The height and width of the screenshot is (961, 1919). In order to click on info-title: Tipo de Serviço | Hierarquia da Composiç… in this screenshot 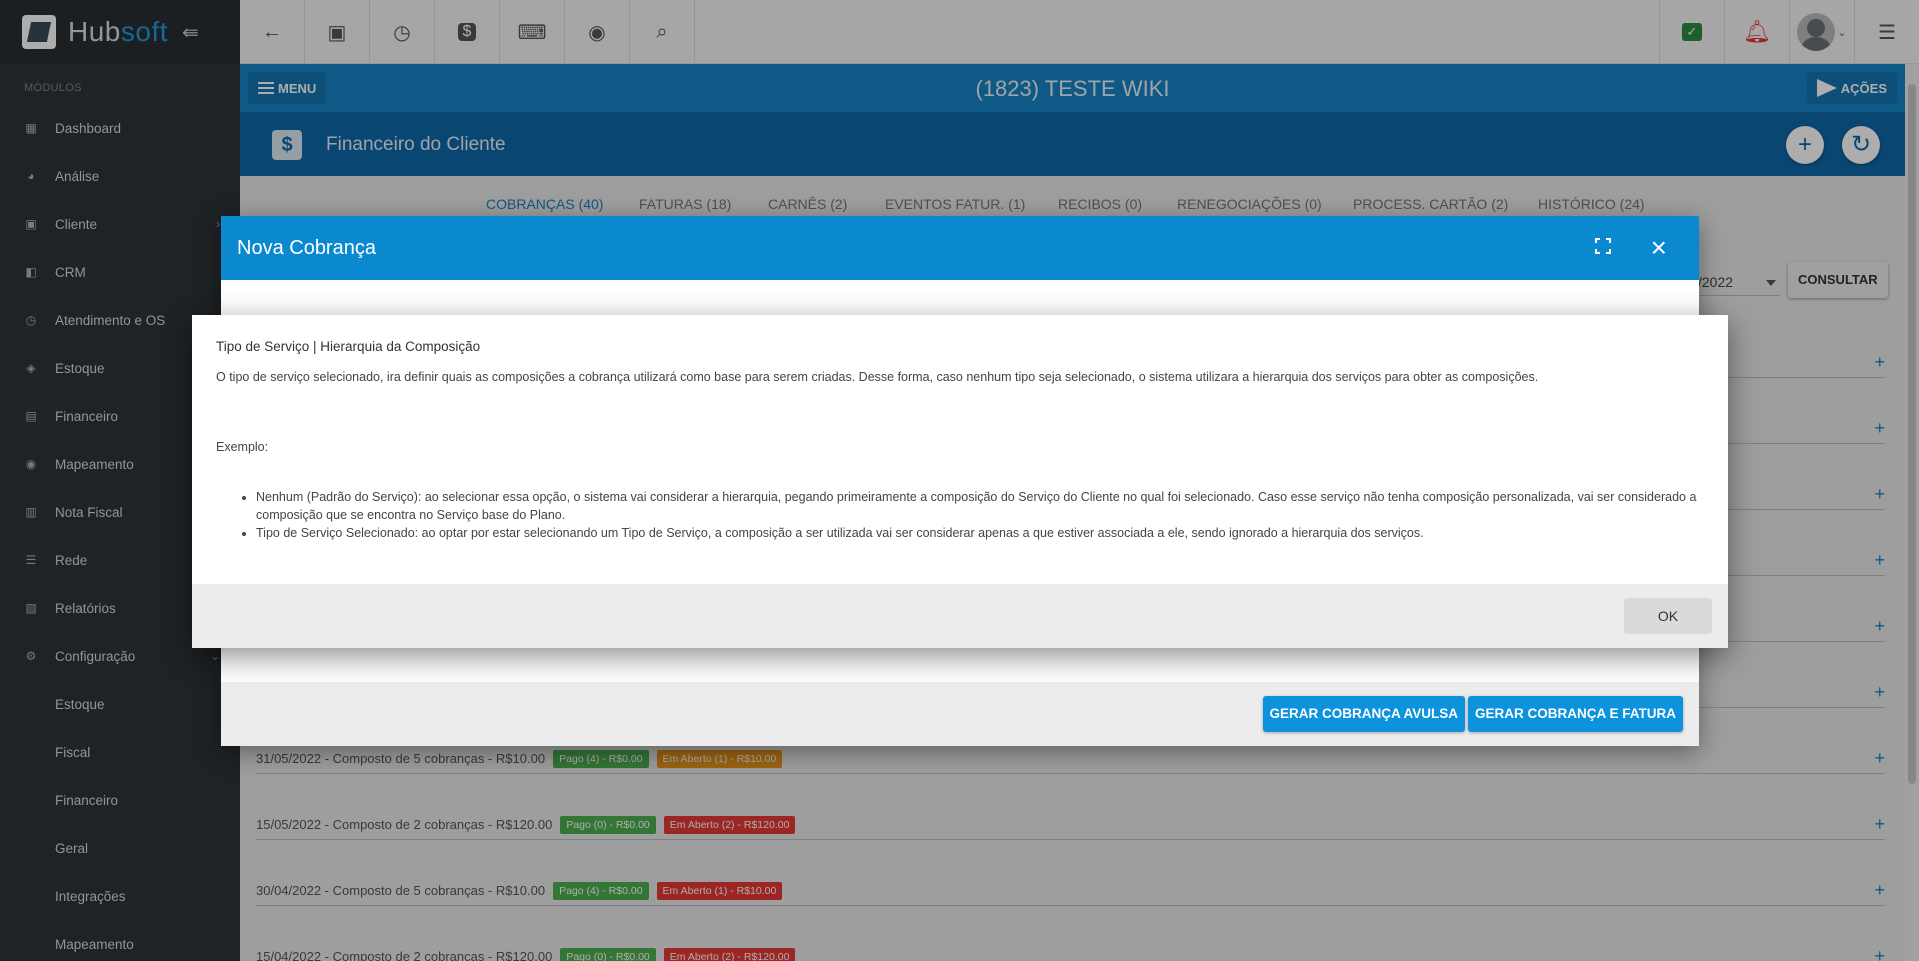, I will do `click(348, 346)`.